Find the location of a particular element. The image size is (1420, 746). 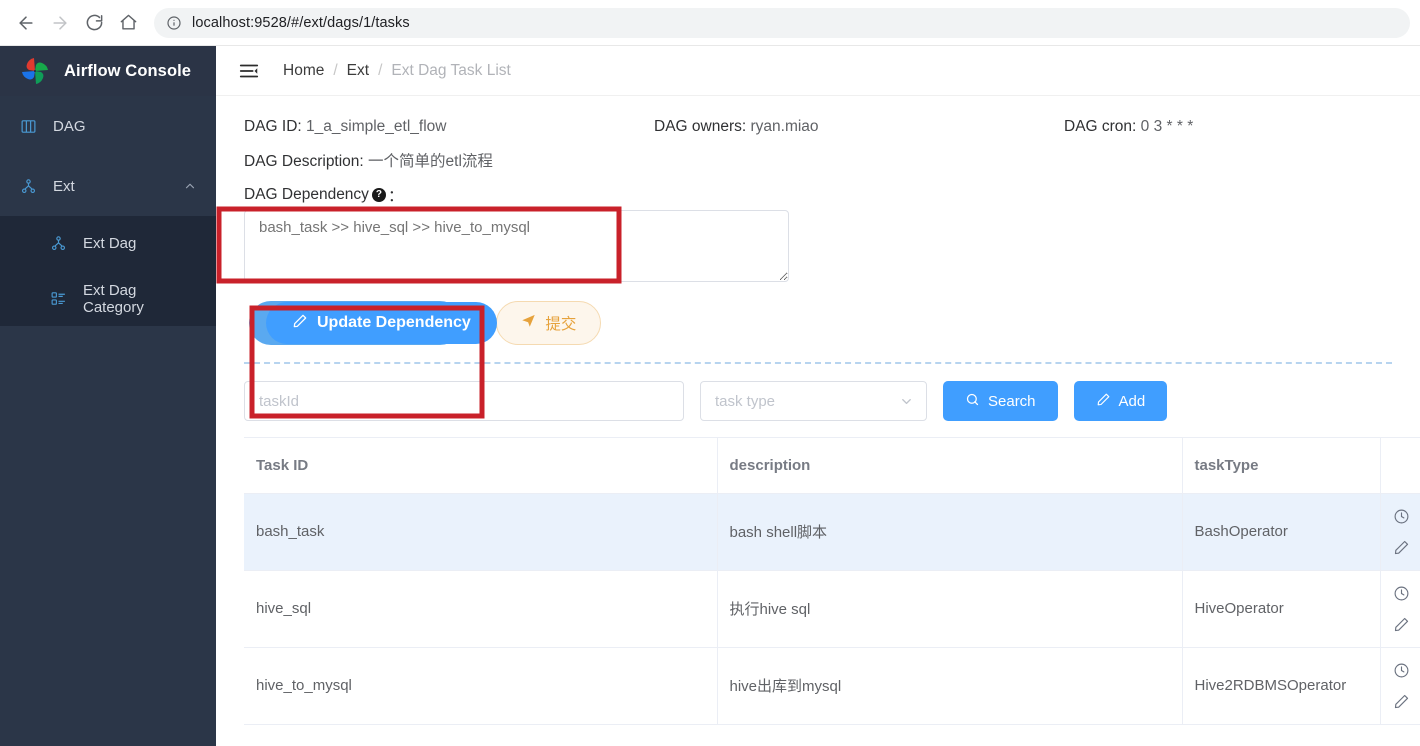

ext-node-tree-icon is located at coordinates (28, 186).